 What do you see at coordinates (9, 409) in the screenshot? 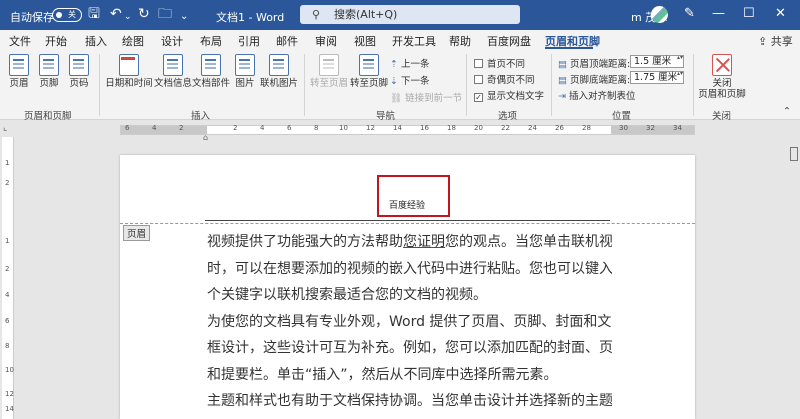
I see `vruler-number: 14` at bounding box center [9, 409].